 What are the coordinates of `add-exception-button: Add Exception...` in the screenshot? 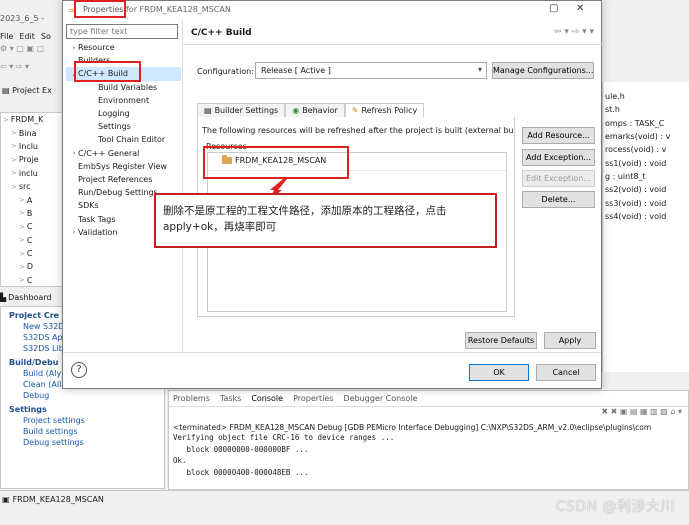 It's located at (558, 157).